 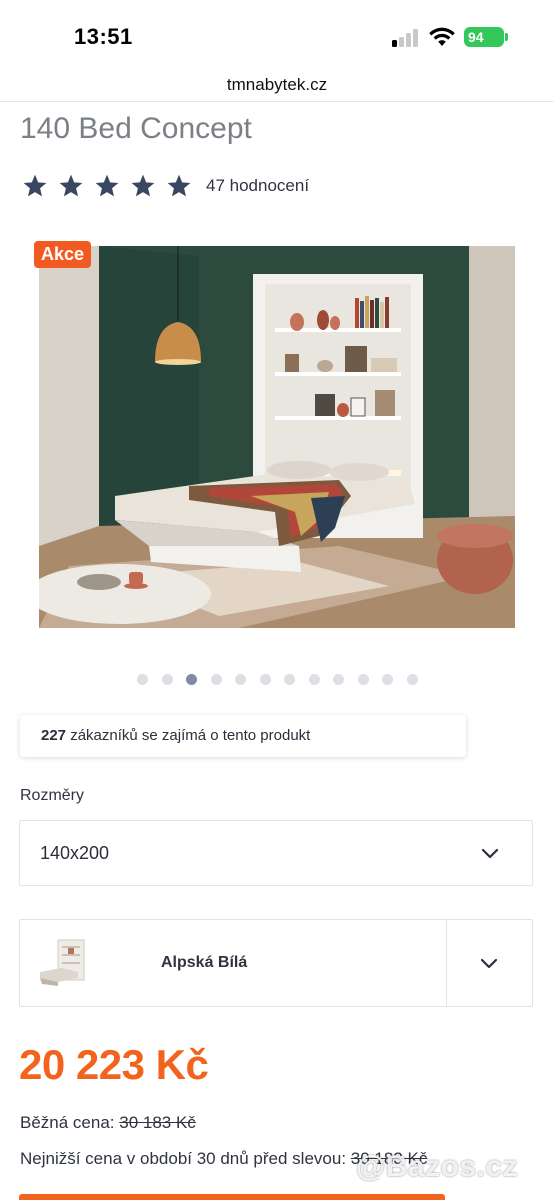 What do you see at coordinates (446, 963) in the screenshot?
I see `color-select-divider` at bounding box center [446, 963].